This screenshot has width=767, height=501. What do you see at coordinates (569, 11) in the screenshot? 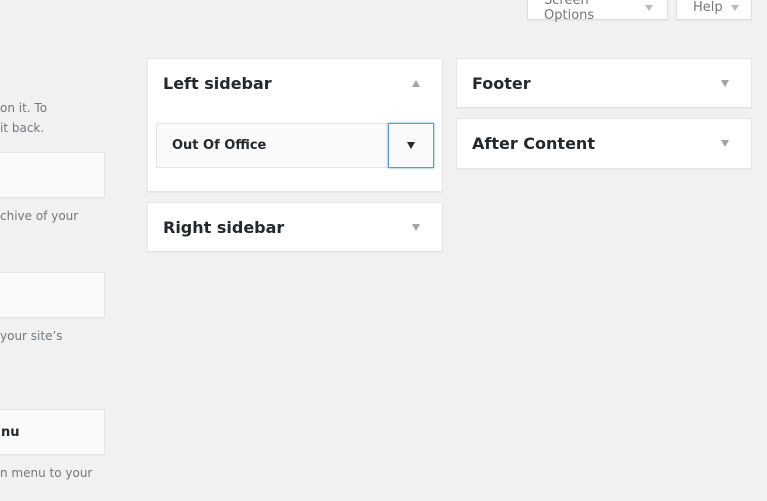
I see `screen-options-label: Screen Options` at bounding box center [569, 11].